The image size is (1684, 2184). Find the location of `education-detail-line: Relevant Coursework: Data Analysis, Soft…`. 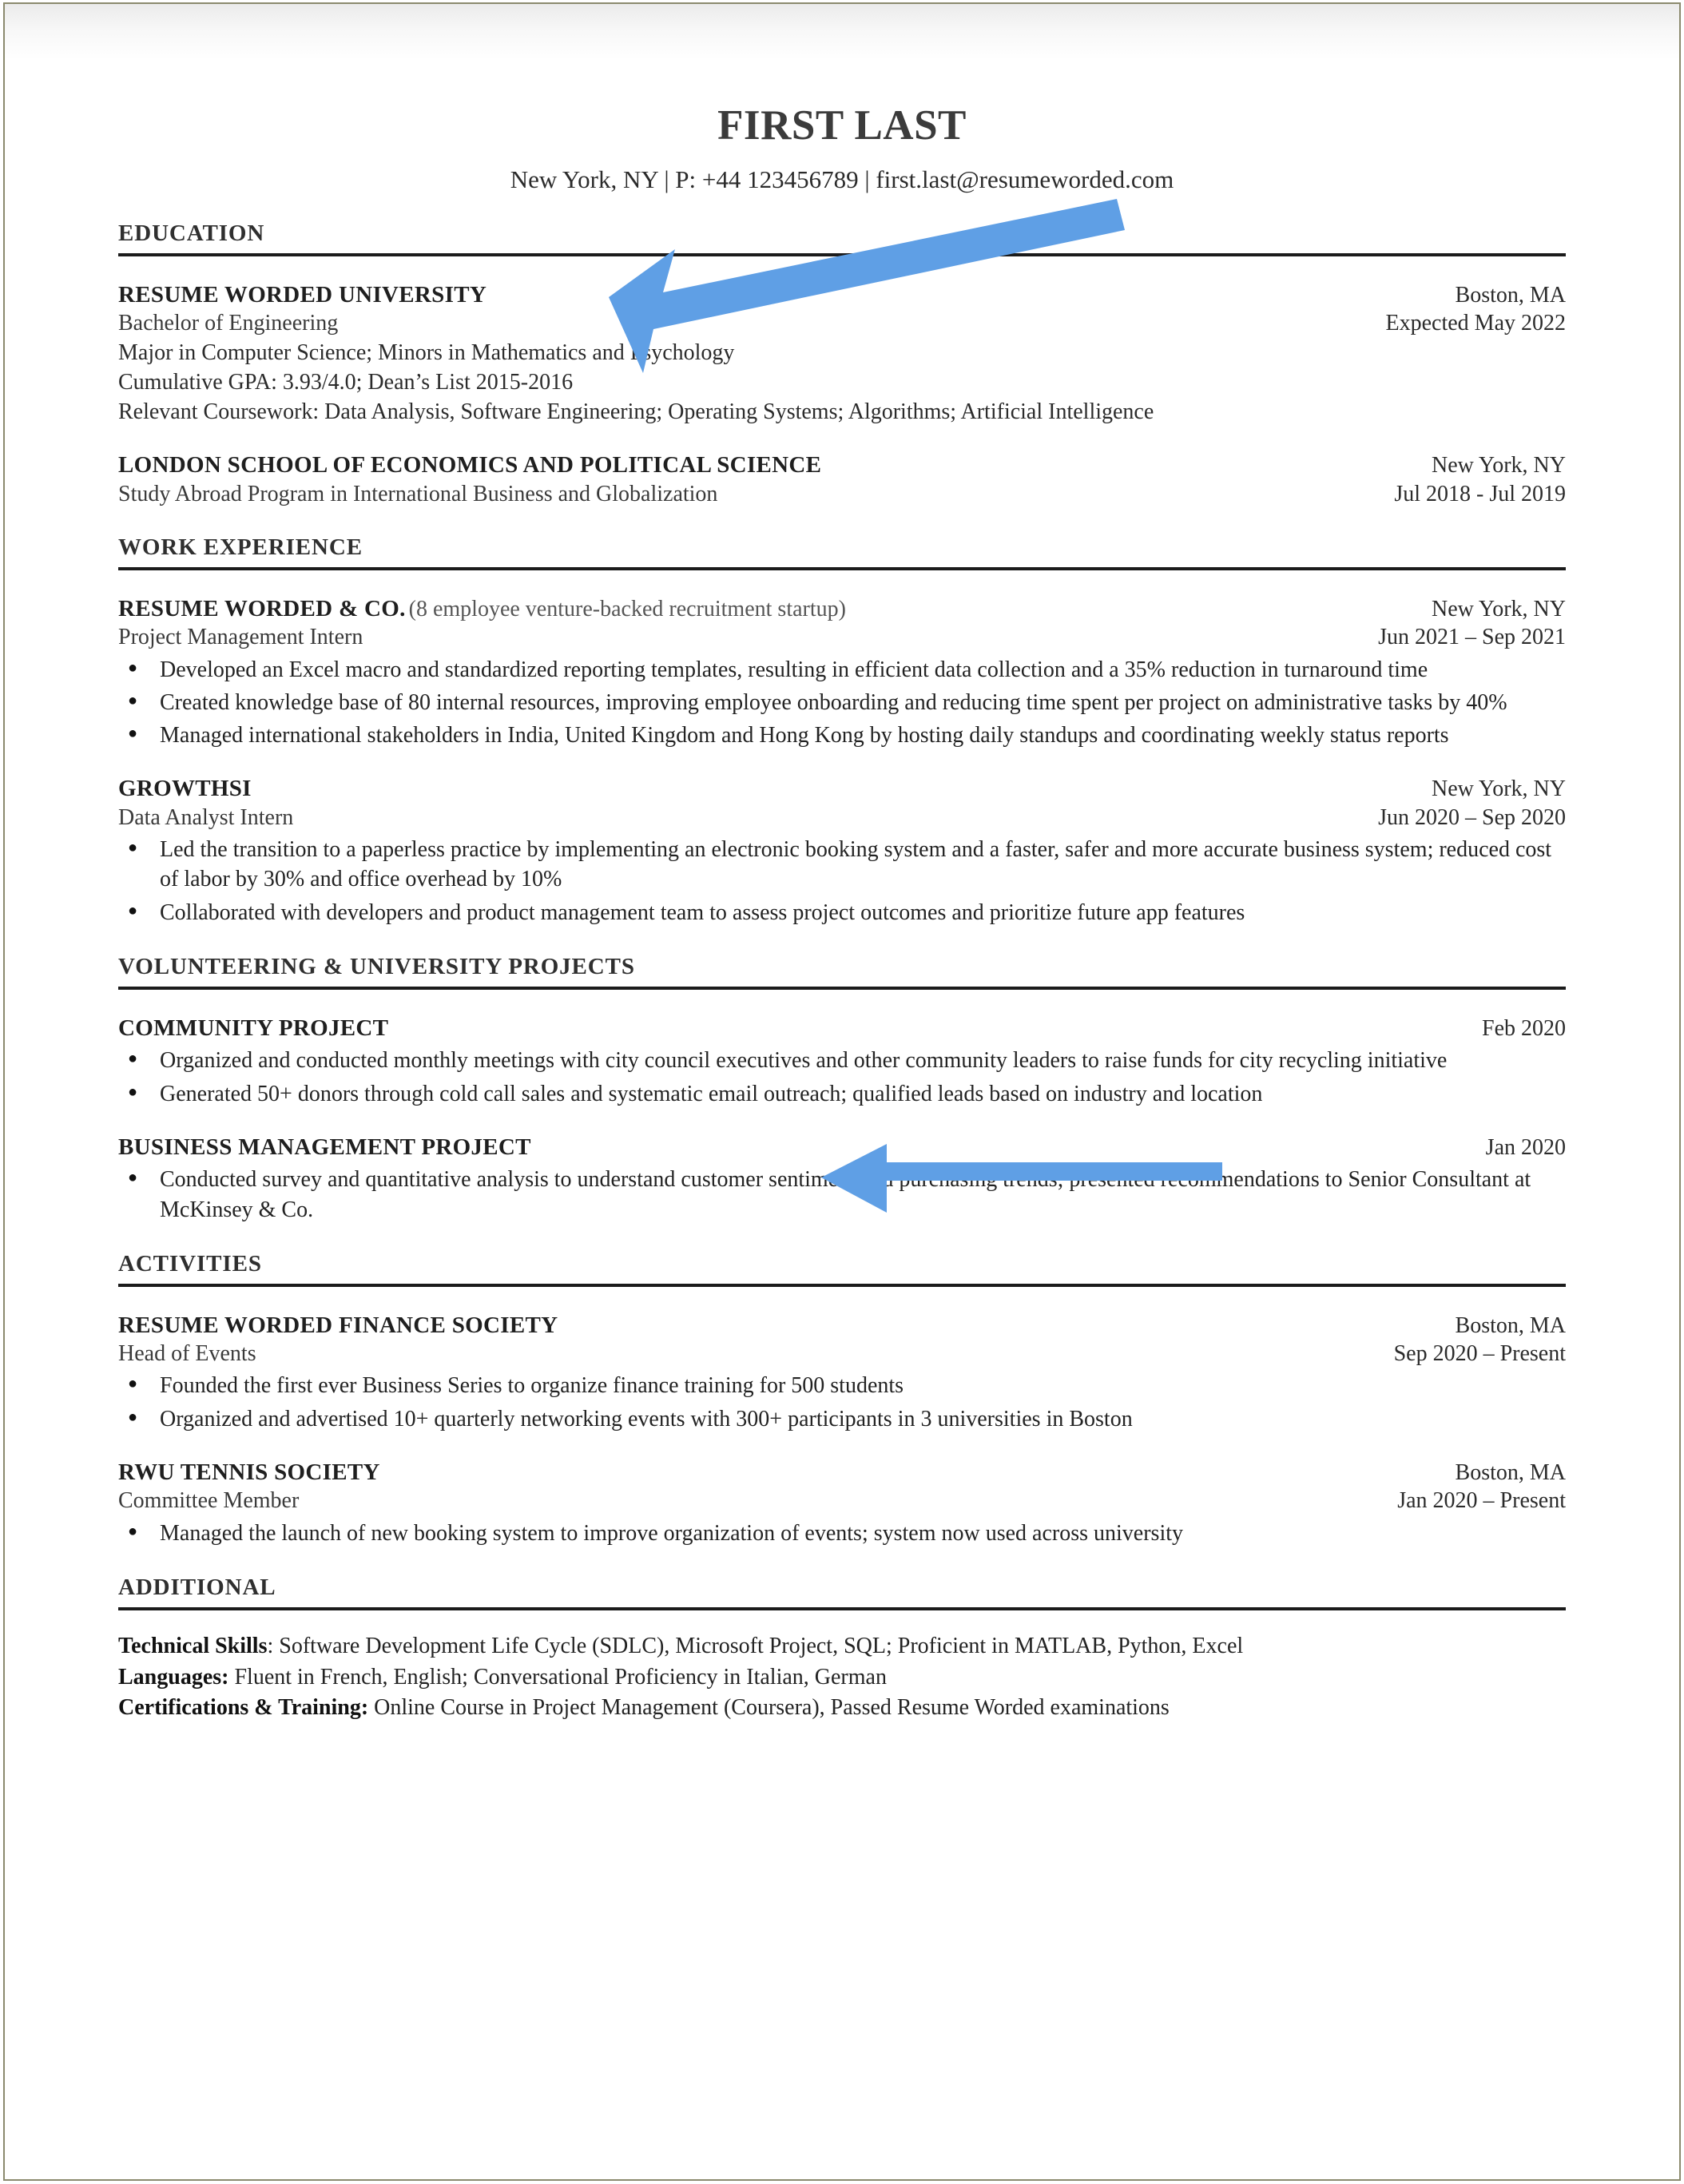

education-detail-line: Relevant Coursework: Data Analysis, Soft… is located at coordinates (636, 411).